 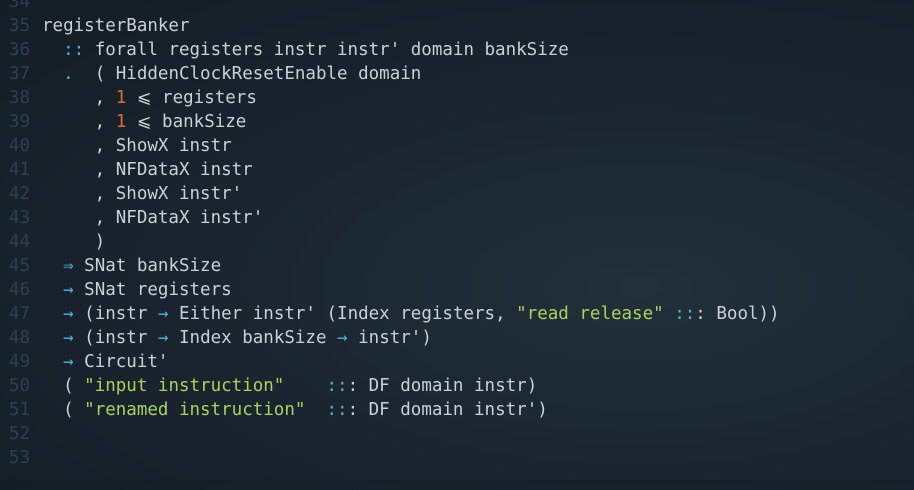 I want to click on line-number: 36, so click(x=19, y=50).